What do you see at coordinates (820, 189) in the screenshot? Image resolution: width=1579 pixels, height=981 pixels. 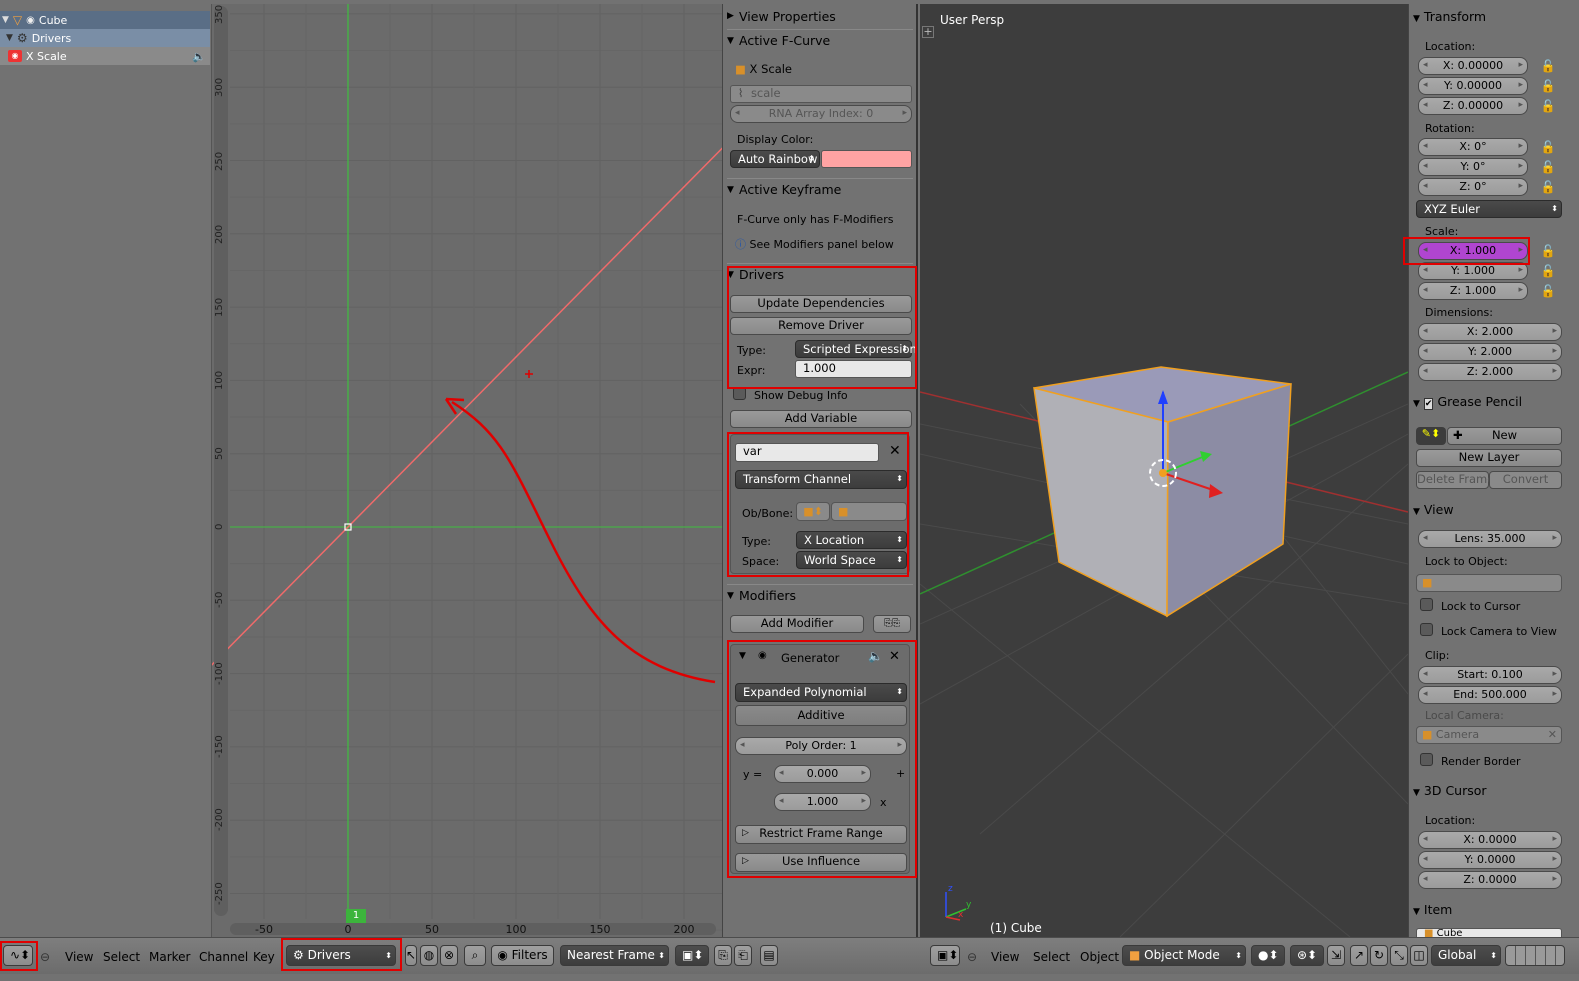 I see `panel-header-active-keyframe: ▼ Active Keyframe` at bounding box center [820, 189].